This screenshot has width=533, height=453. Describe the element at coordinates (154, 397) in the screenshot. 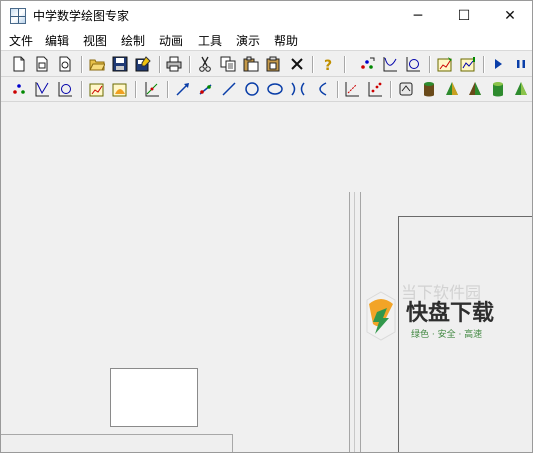

I see `preview-box` at that location.